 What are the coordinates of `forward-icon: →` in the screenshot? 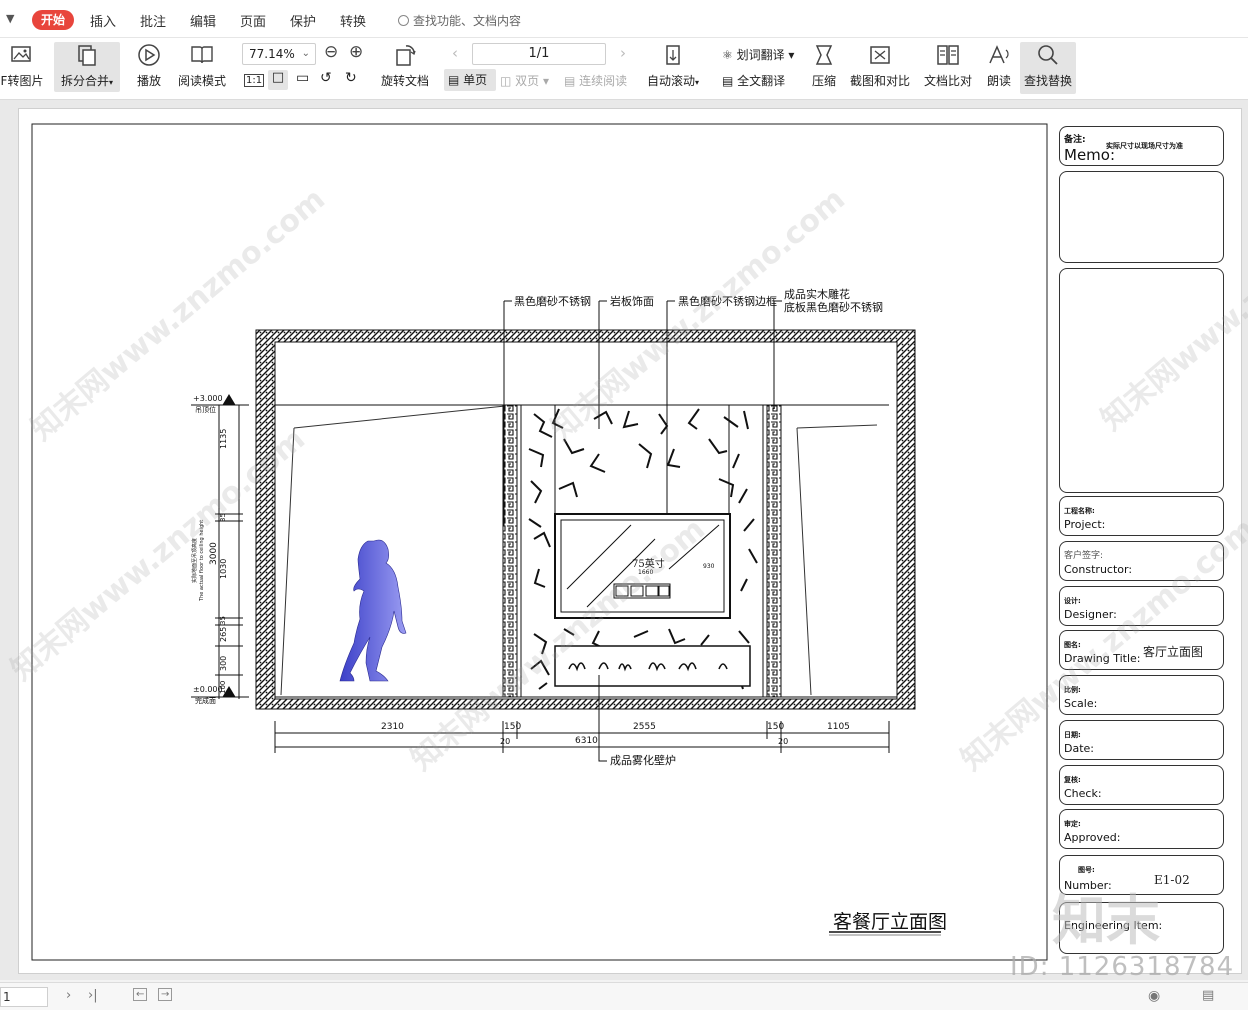 It's located at (165, 994).